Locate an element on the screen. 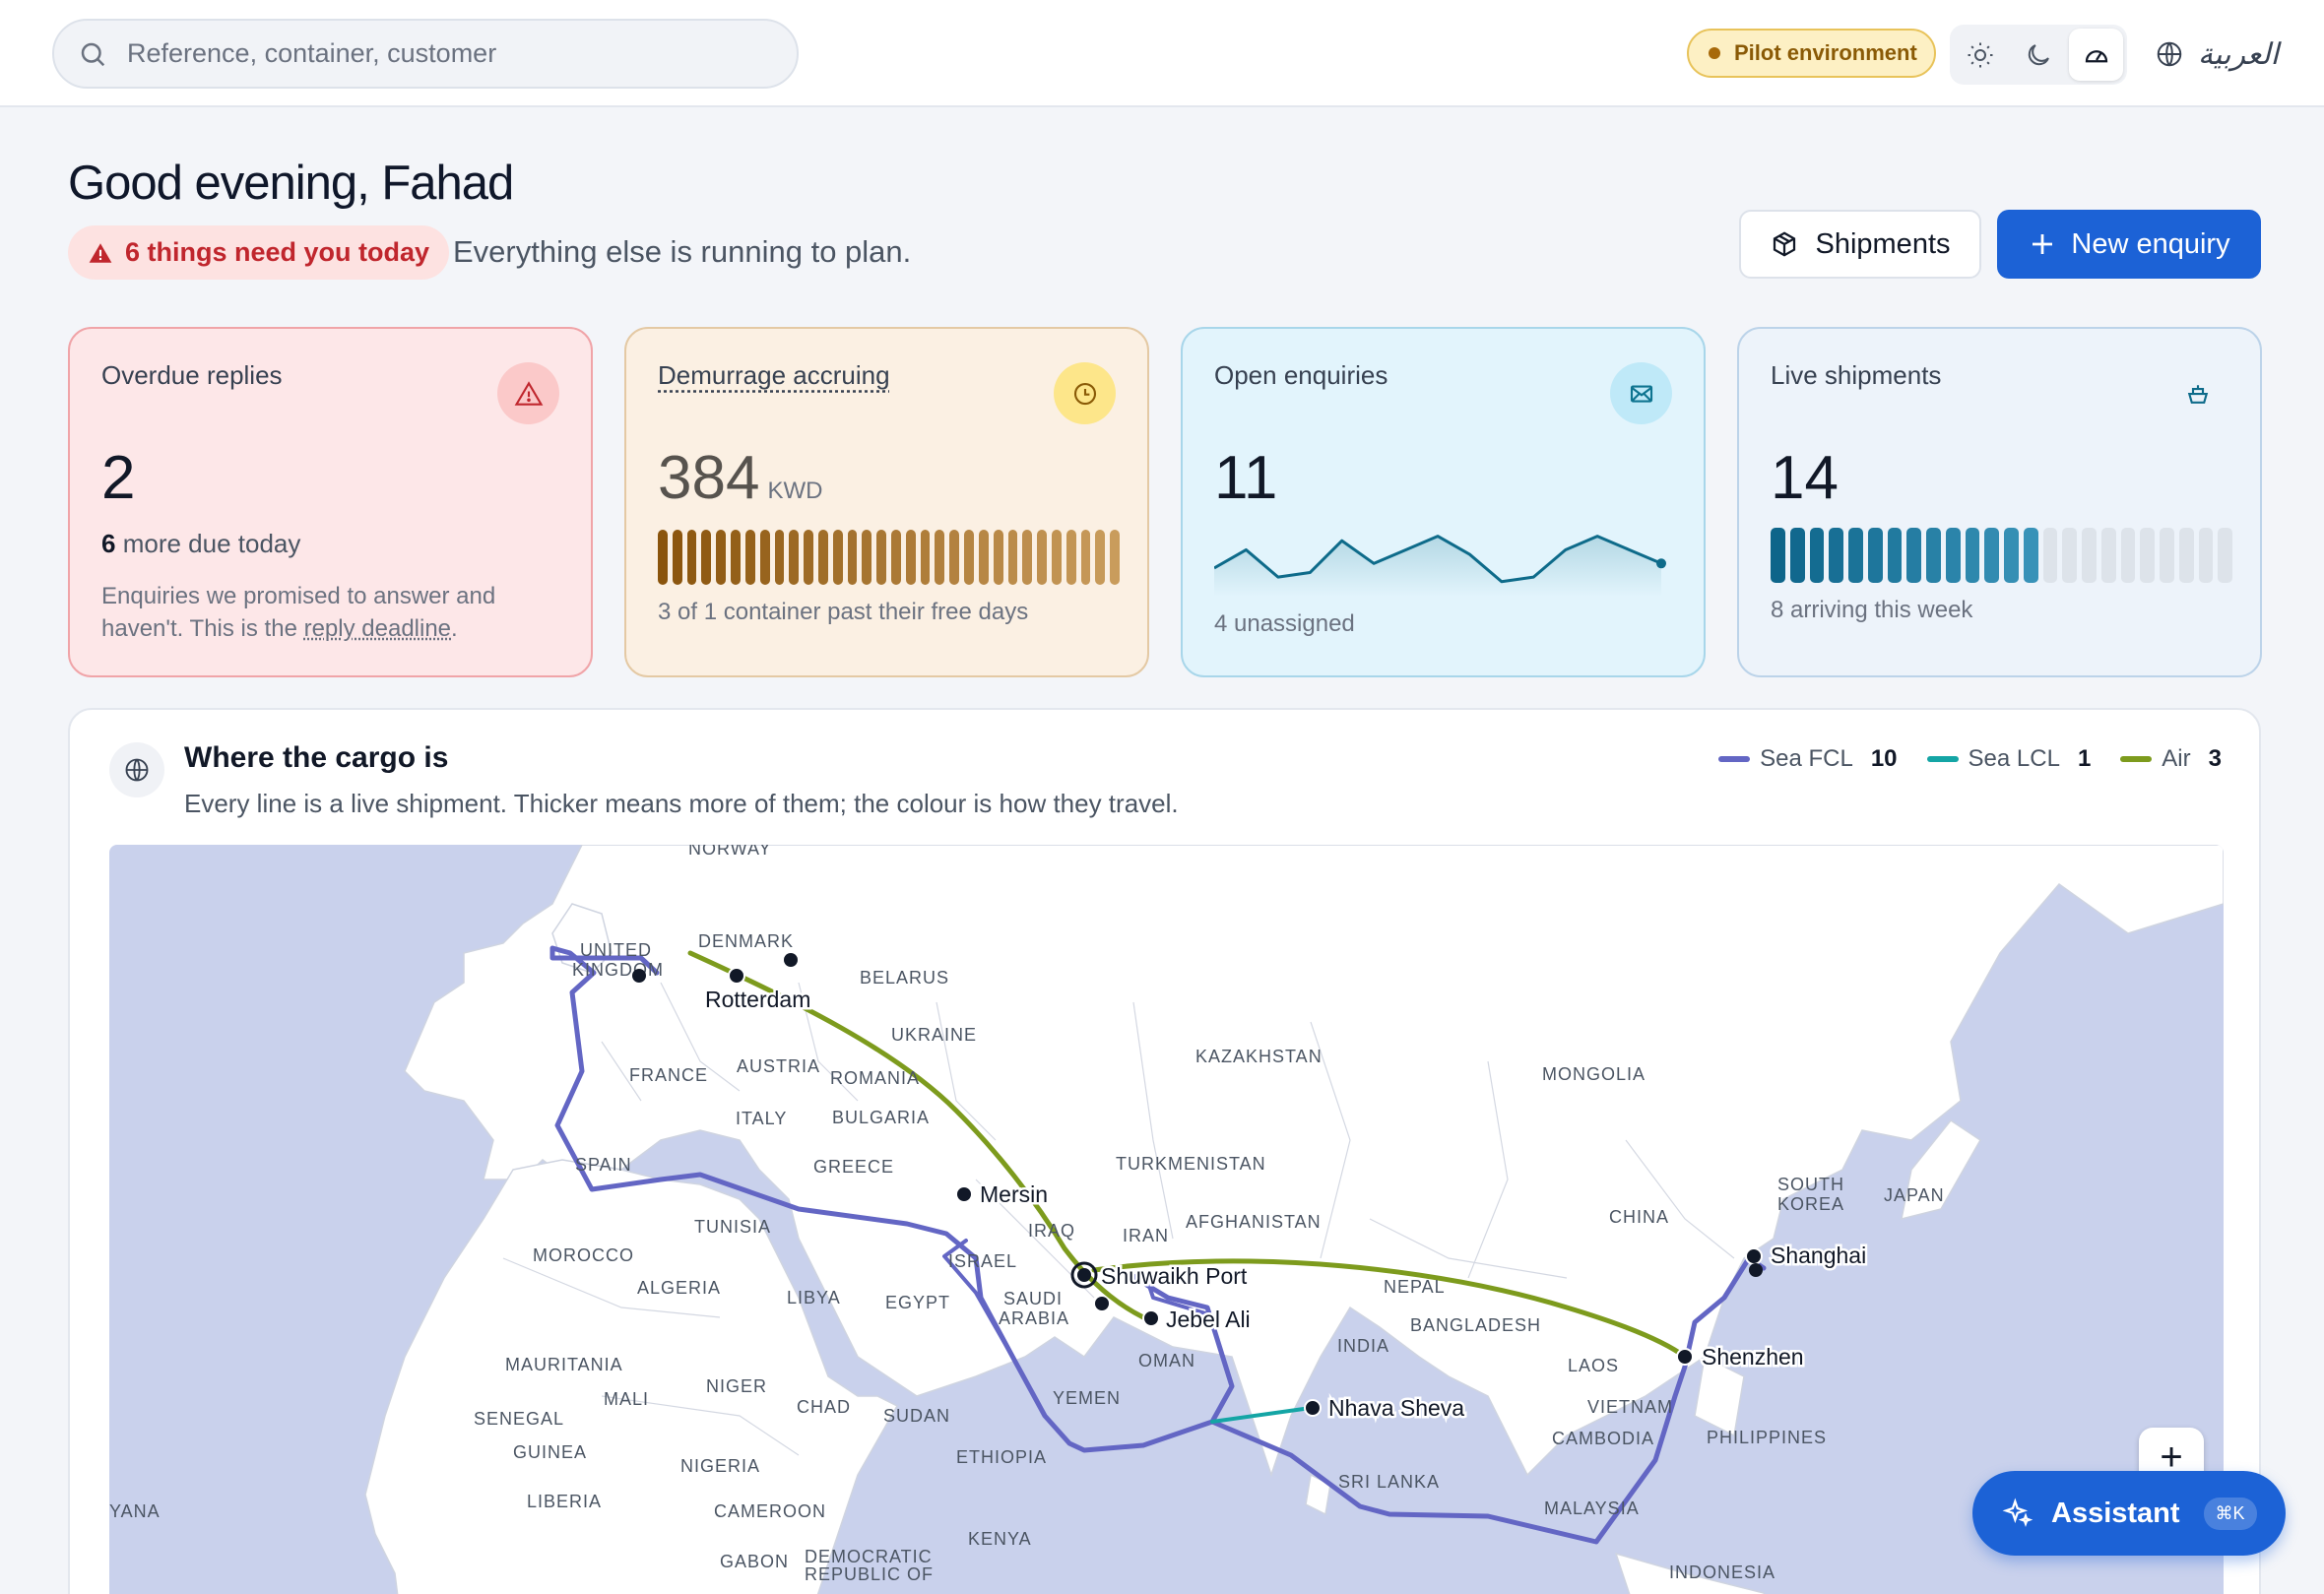 This screenshot has width=2324, height=1594. city-label: Nhava Sheva is located at coordinates (1396, 1408).